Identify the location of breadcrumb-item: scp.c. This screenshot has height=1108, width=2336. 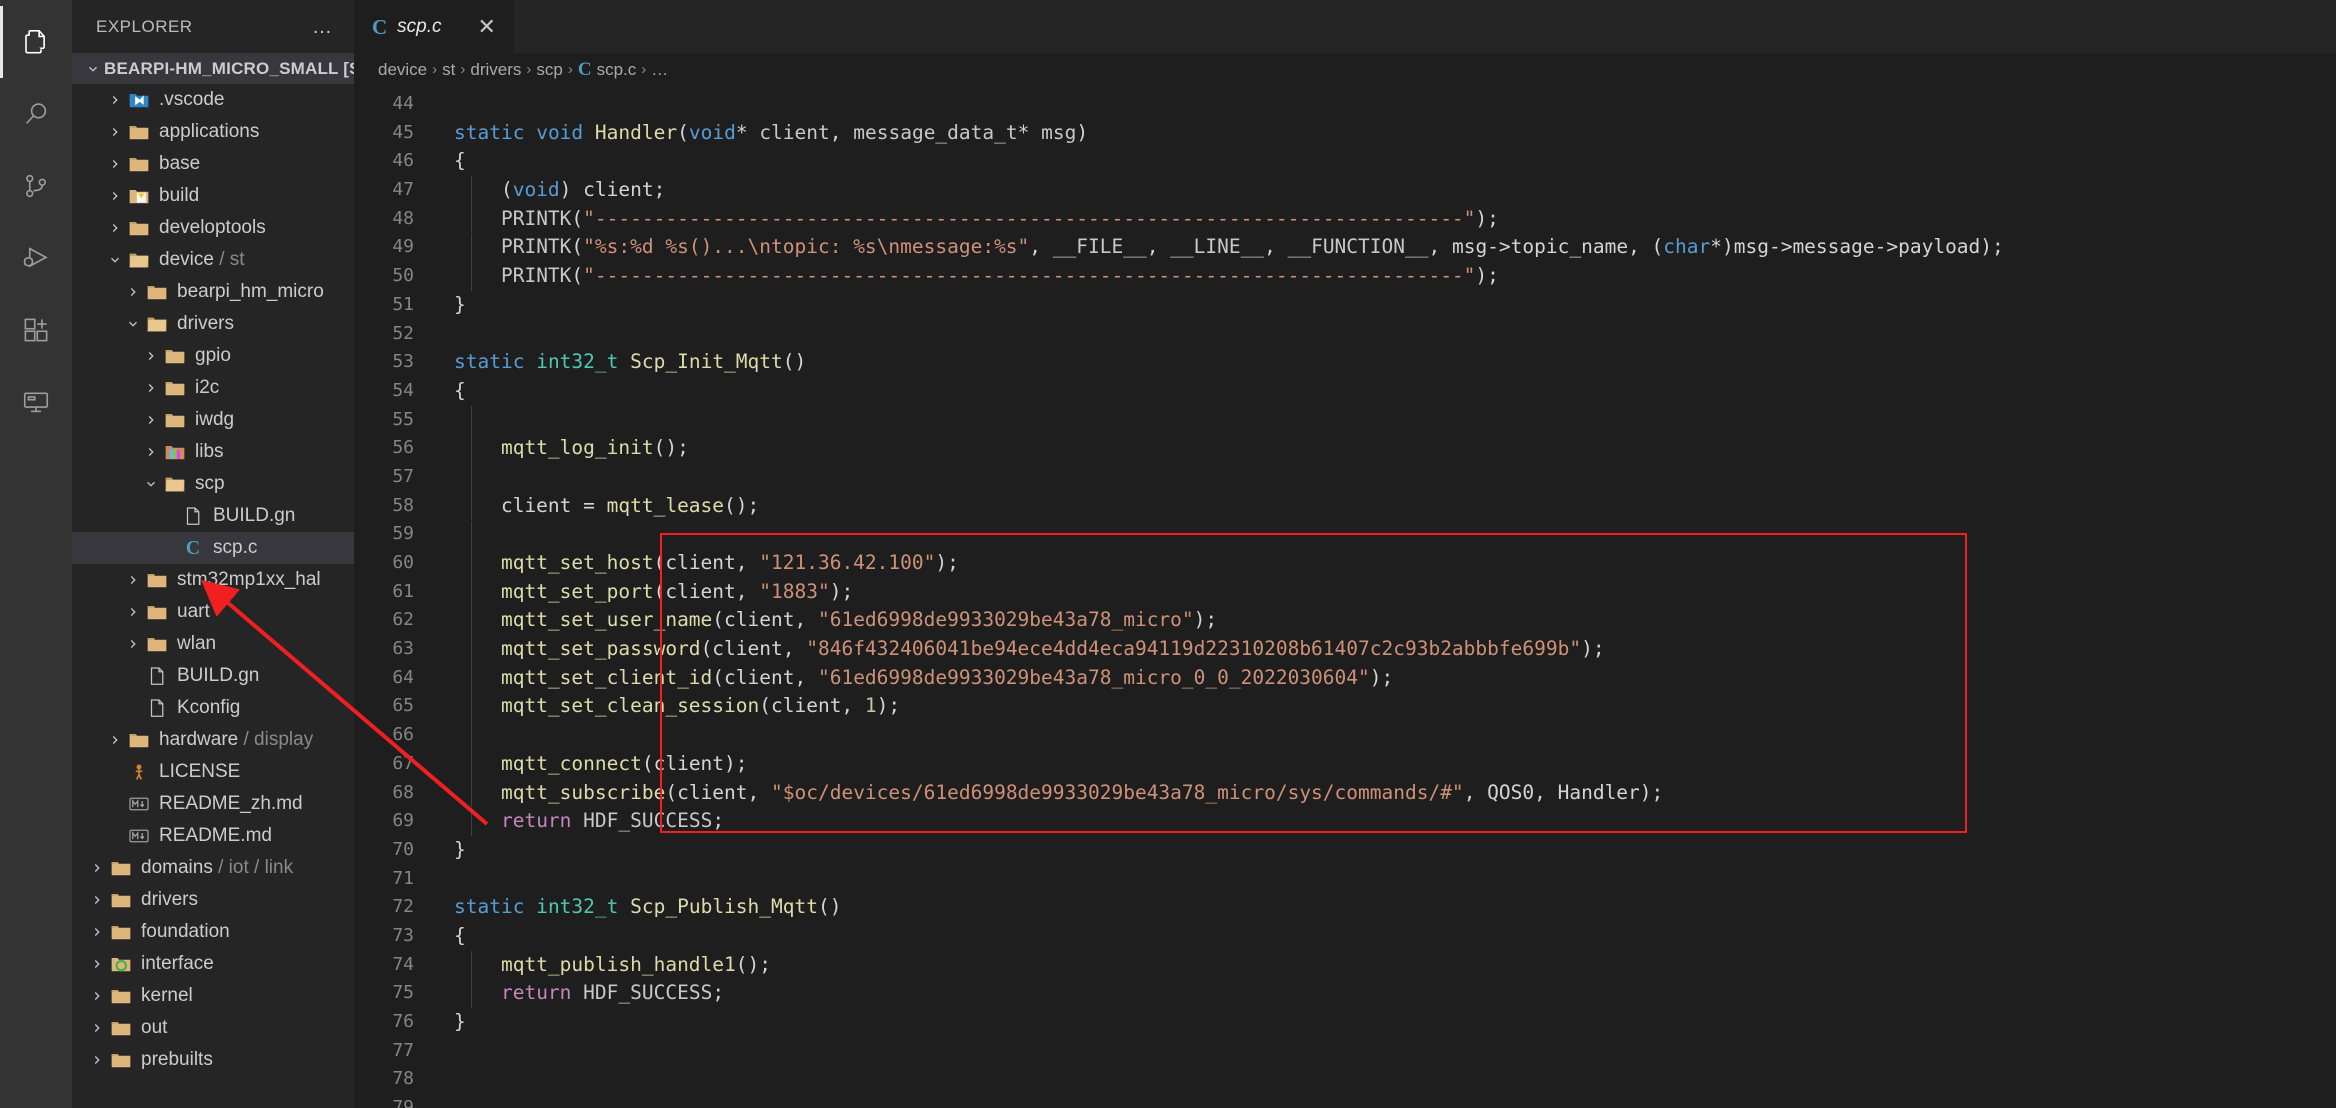
(617, 70).